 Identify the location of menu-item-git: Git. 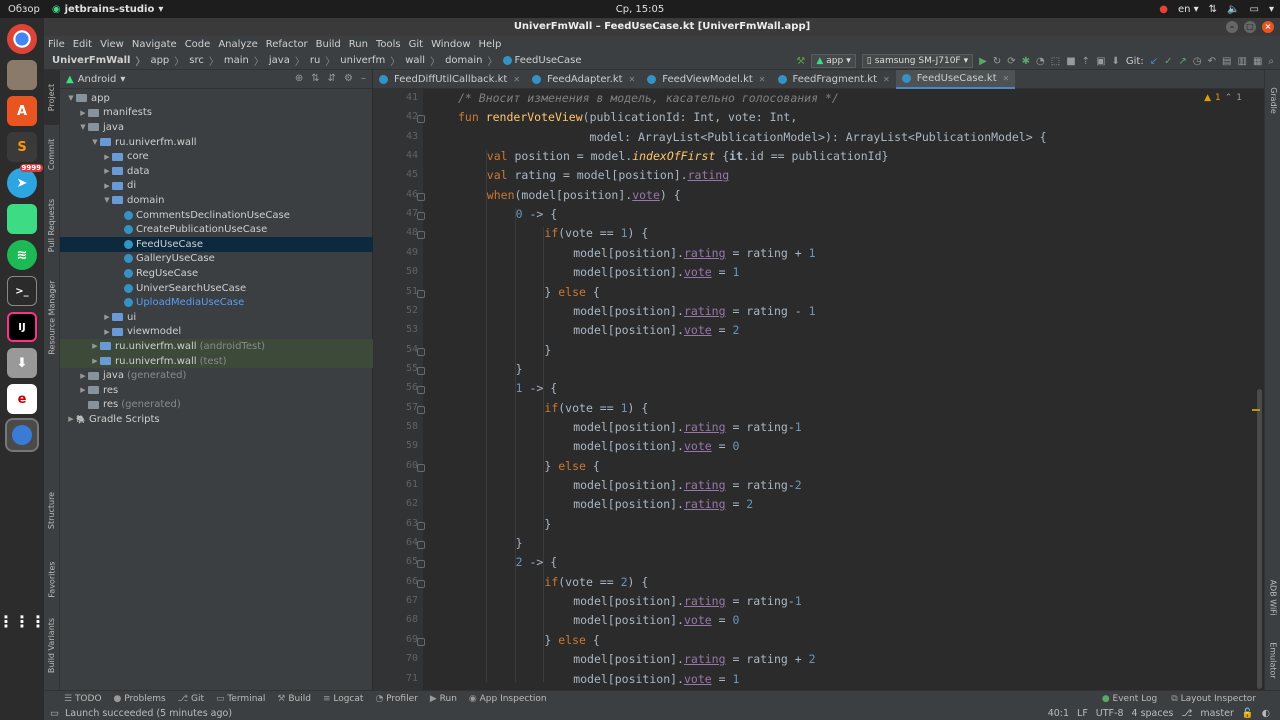
(416, 44).